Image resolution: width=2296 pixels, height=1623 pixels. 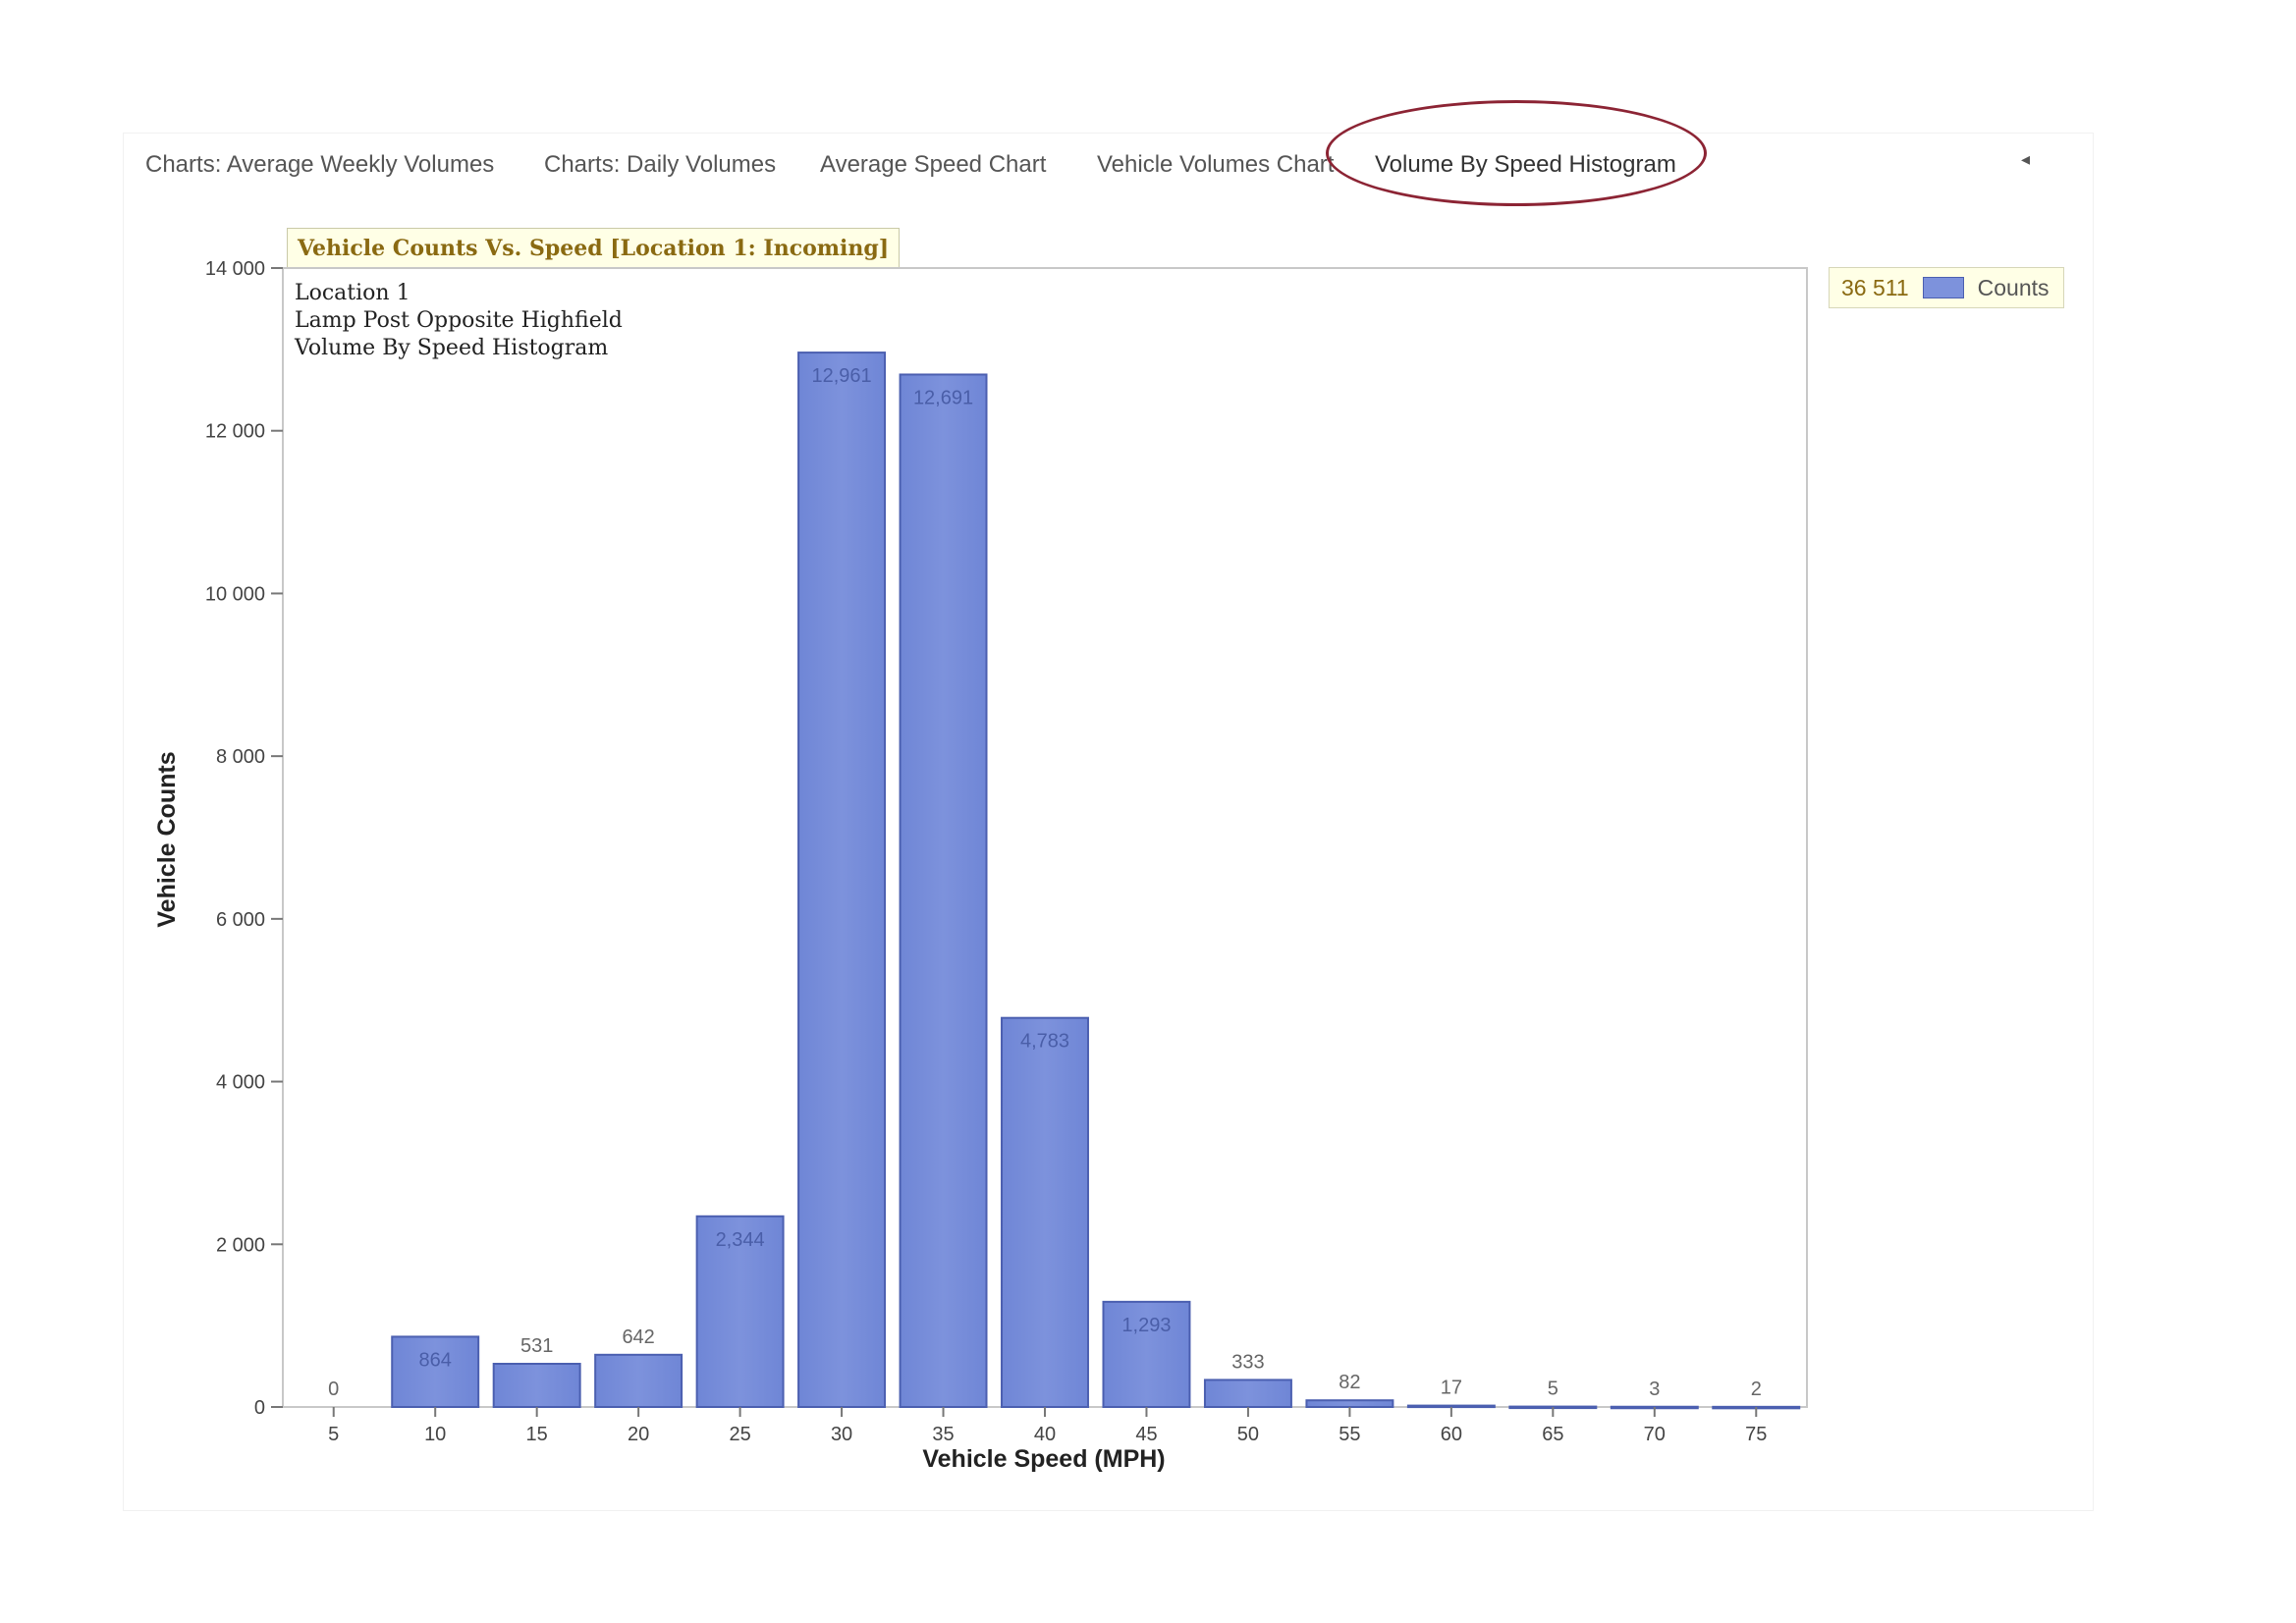 What do you see at coordinates (1553, 1390) in the screenshot?
I see `bar-value-label: 5` at bounding box center [1553, 1390].